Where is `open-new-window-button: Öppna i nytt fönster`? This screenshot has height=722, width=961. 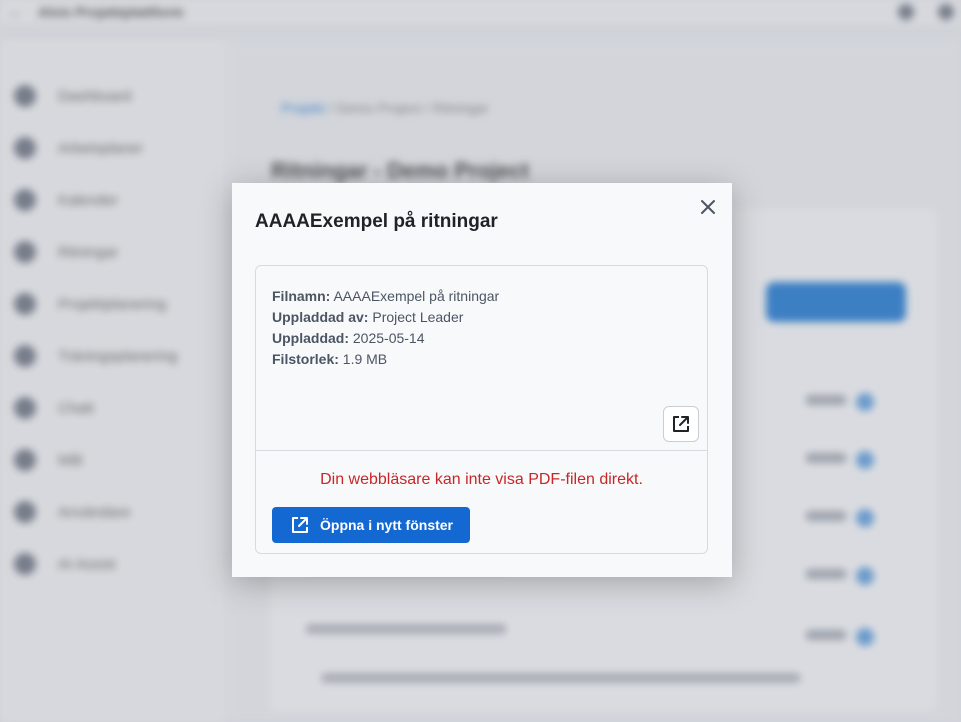 open-new-window-button: Öppna i nytt fönster is located at coordinates (371, 525).